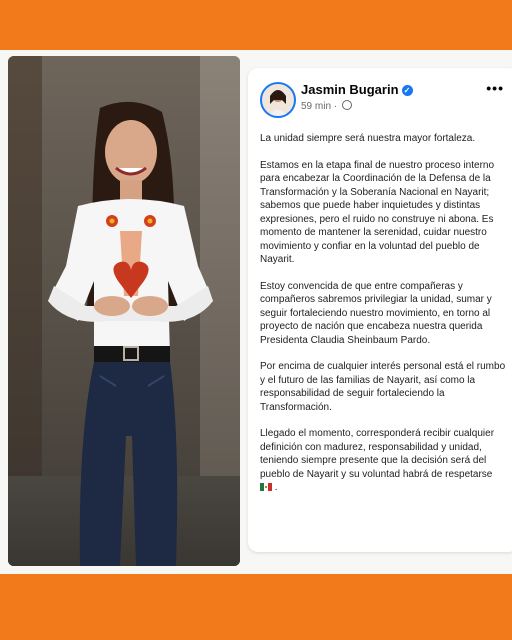 This screenshot has width=512, height=640. I want to click on post-period: ., so click(276, 487).